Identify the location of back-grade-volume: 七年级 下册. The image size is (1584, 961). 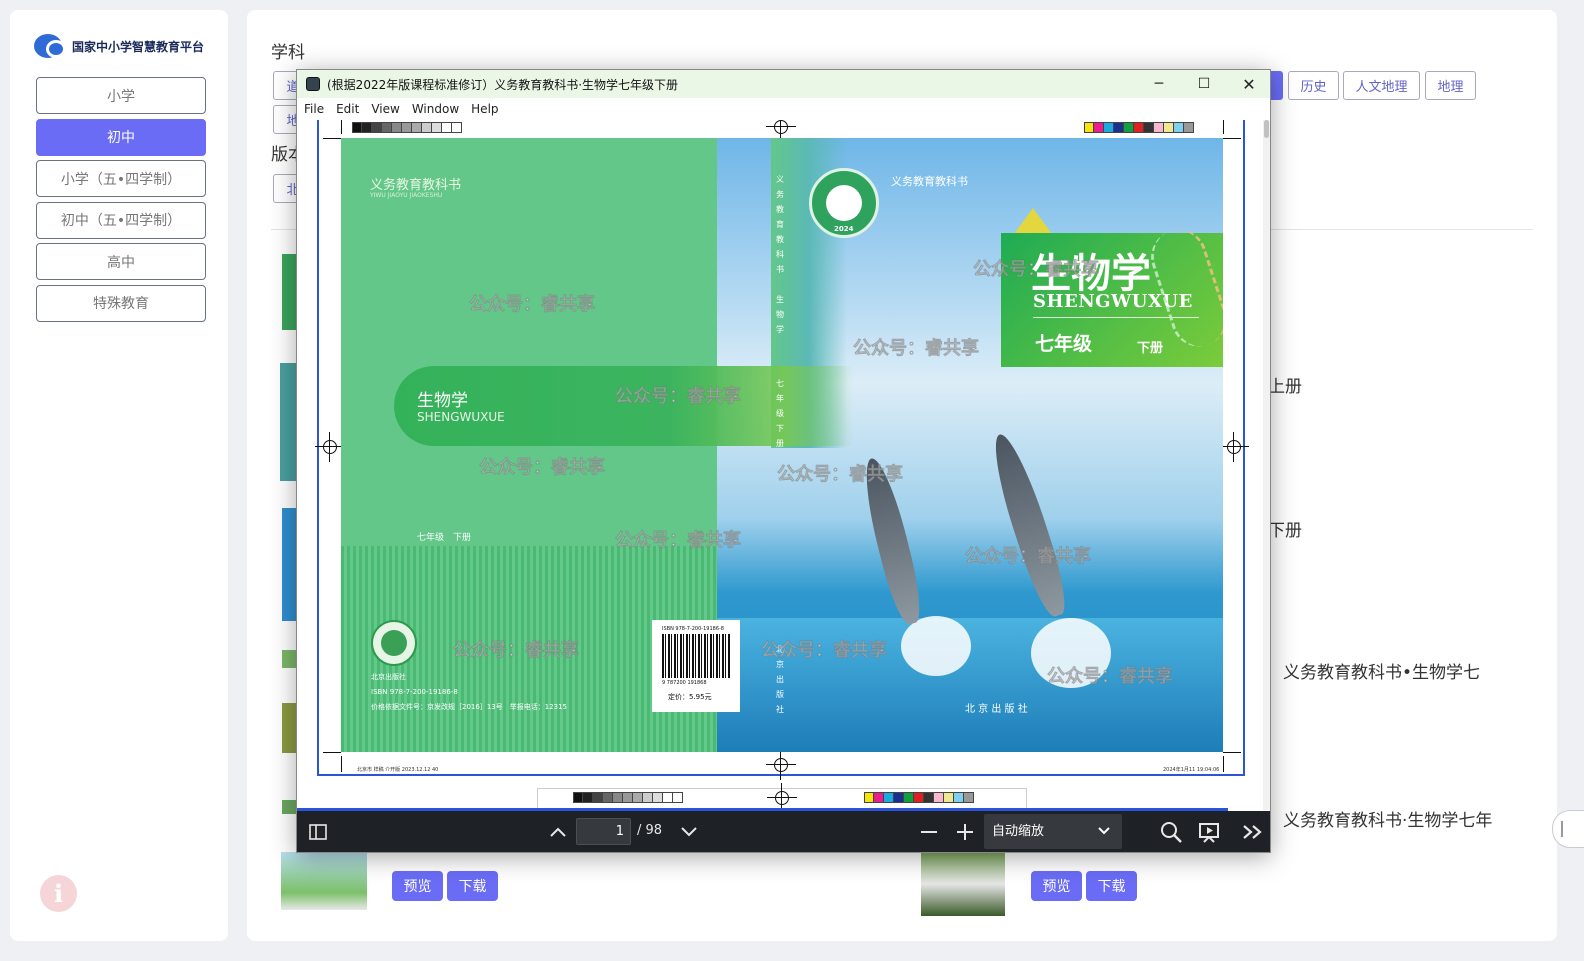
(444, 538).